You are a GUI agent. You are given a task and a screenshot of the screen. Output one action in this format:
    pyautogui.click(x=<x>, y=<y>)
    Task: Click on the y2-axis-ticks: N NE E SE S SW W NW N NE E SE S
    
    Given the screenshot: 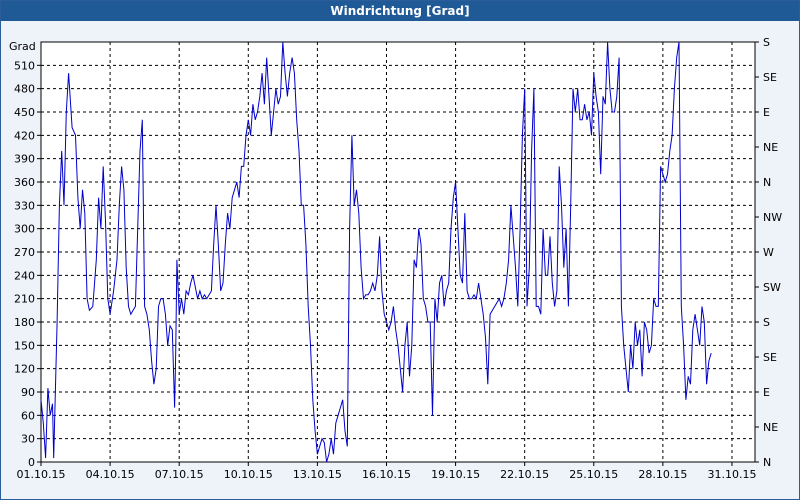 What is the action you would take?
    pyautogui.click(x=768, y=252)
    